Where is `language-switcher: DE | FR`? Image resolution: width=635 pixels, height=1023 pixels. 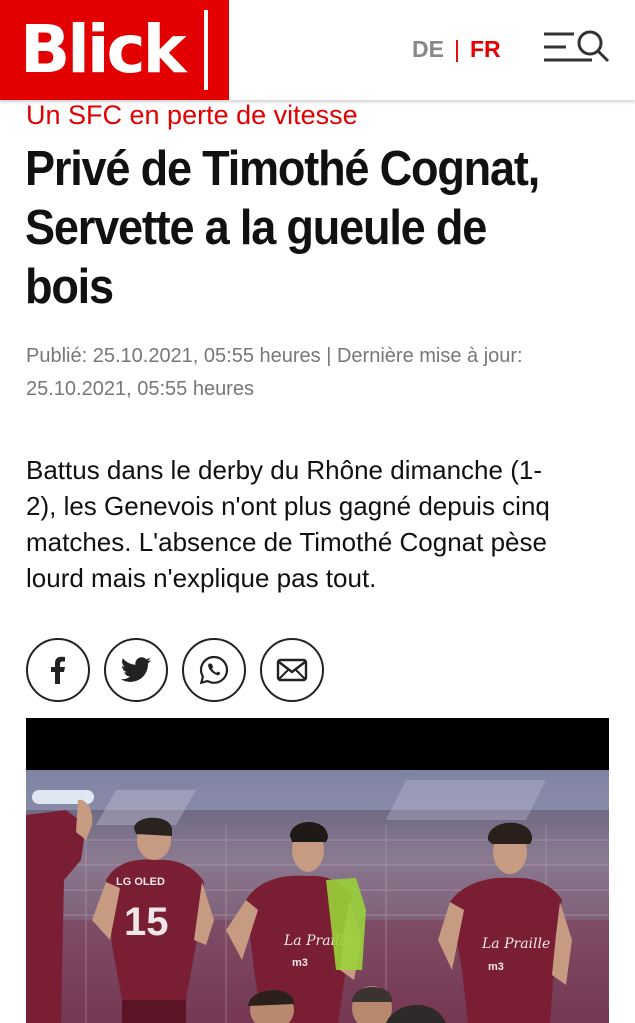
language-switcher: DE | FR is located at coordinates (456, 49).